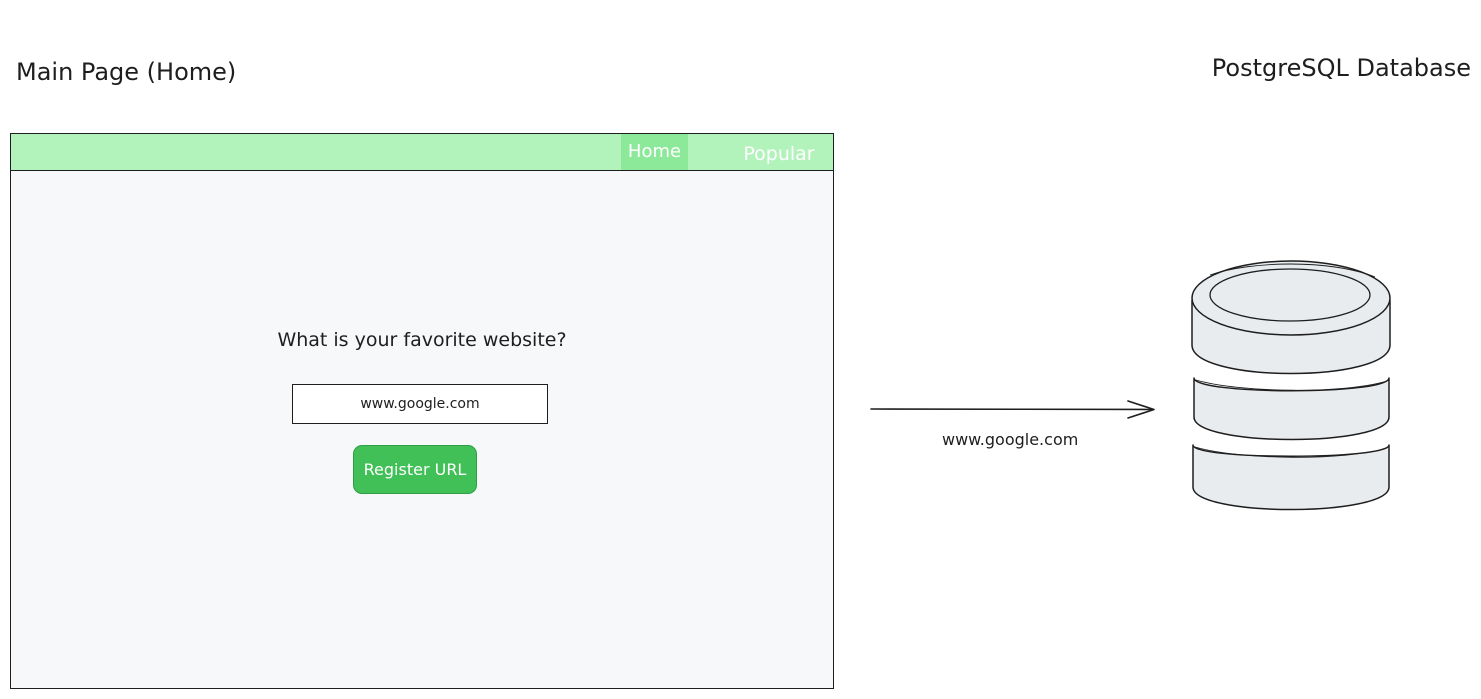 The image size is (1481, 699). Describe the element at coordinates (1341, 68) in the screenshot. I see `database-title: PostgreSQL Database` at that location.